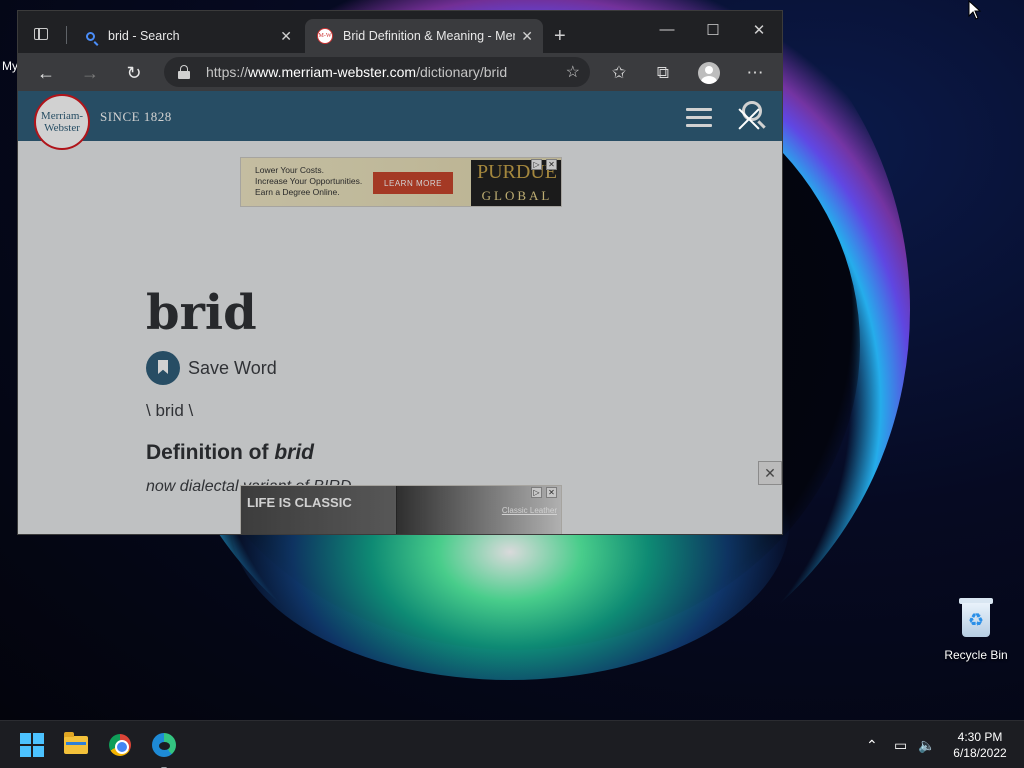  Describe the element at coordinates (980, 745) in the screenshot. I see `clock: 4:30 PM 6/18/2022` at that location.